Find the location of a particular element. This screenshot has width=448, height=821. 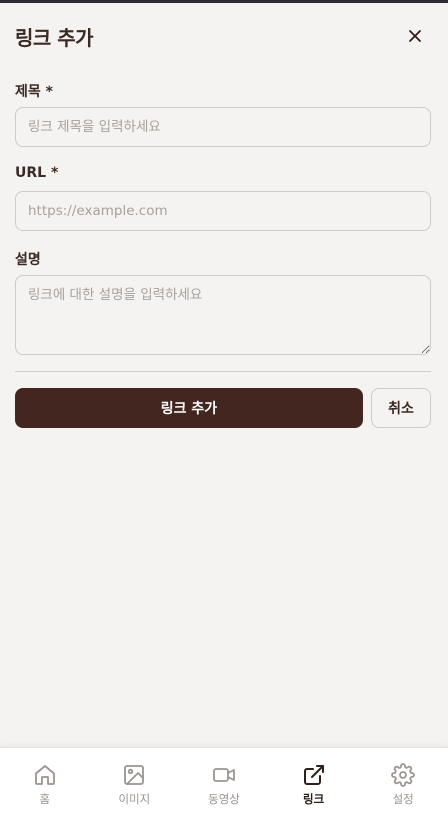

bottom-nav: 홈 이미지 동영상 링크 설정 is located at coordinates (224, 784).